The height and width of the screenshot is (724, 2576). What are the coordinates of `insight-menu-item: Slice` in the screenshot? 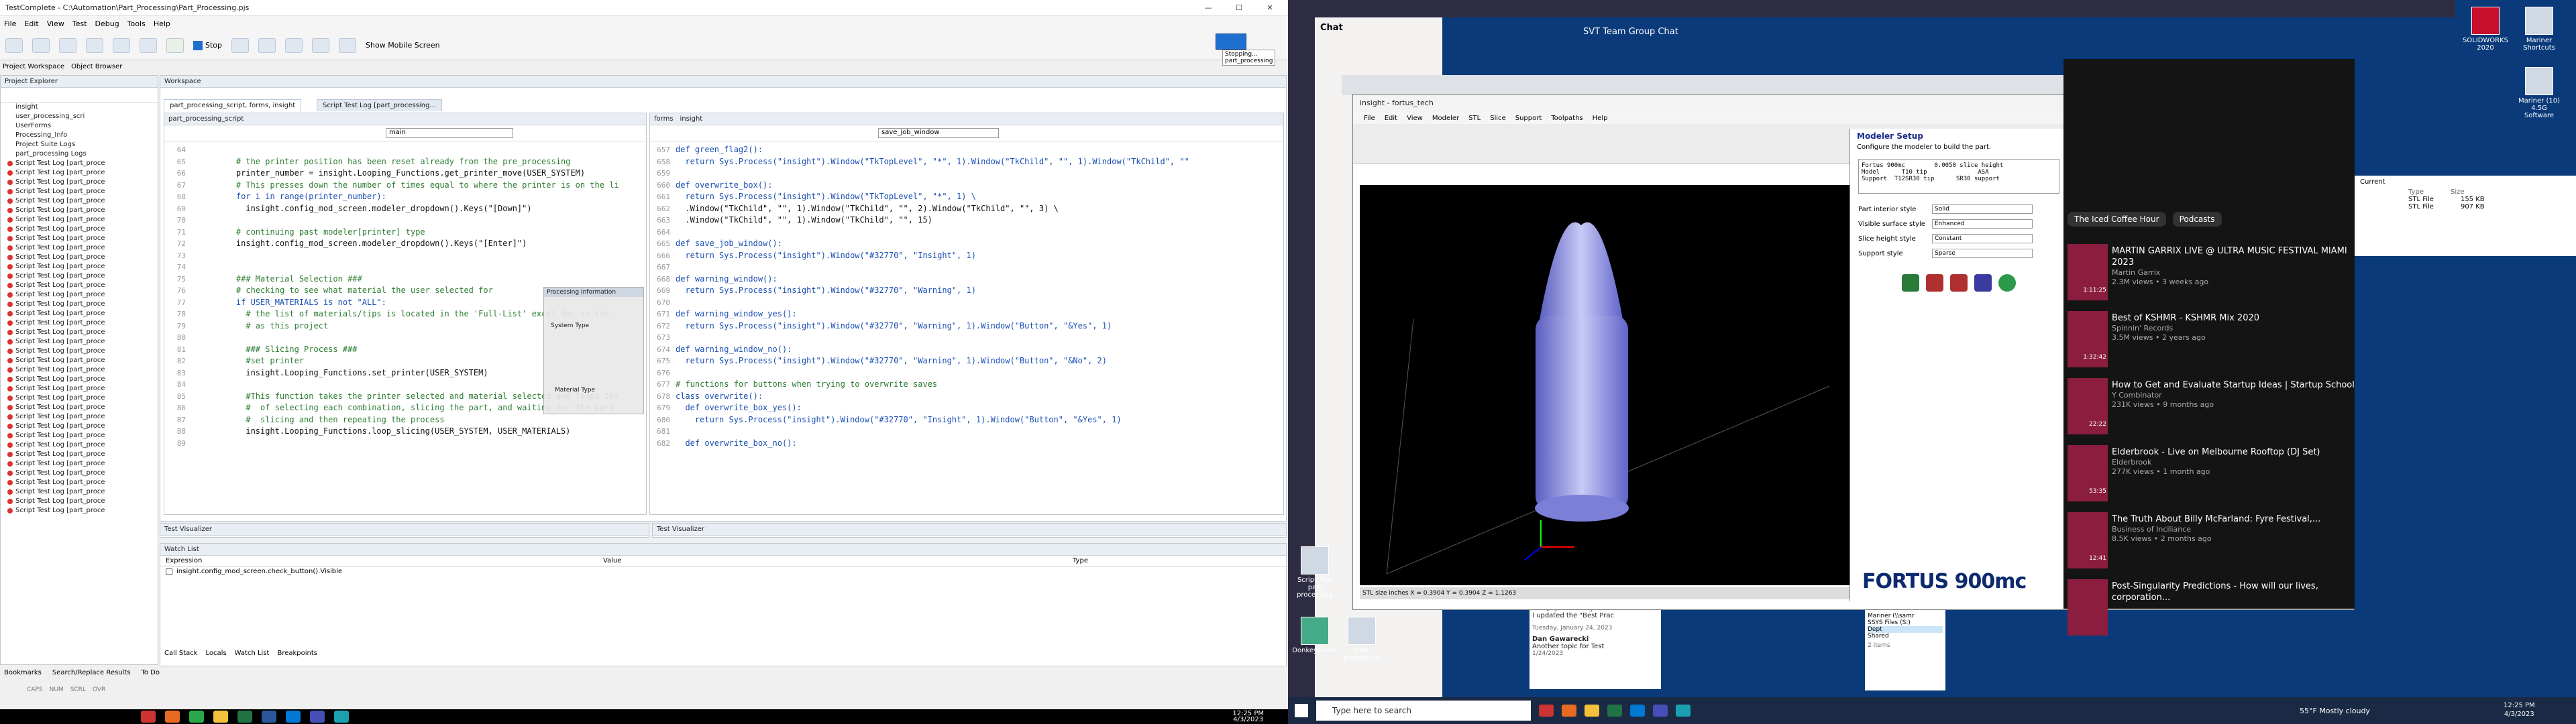 It's located at (1498, 118).